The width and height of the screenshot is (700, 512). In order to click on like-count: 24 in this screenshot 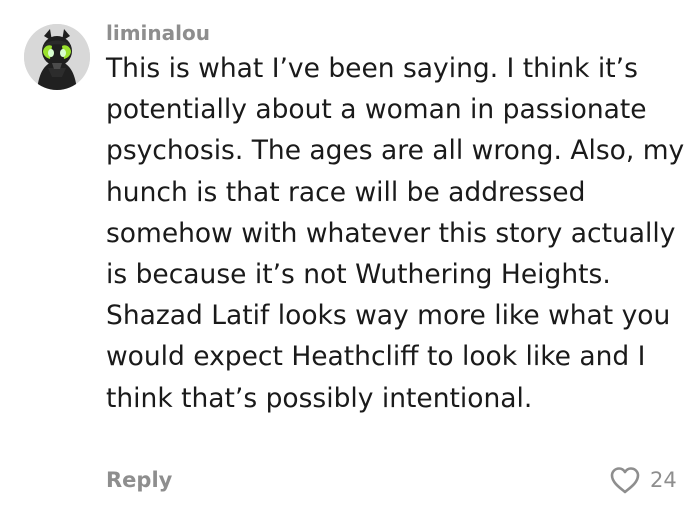, I will do `click(663, 480)`.